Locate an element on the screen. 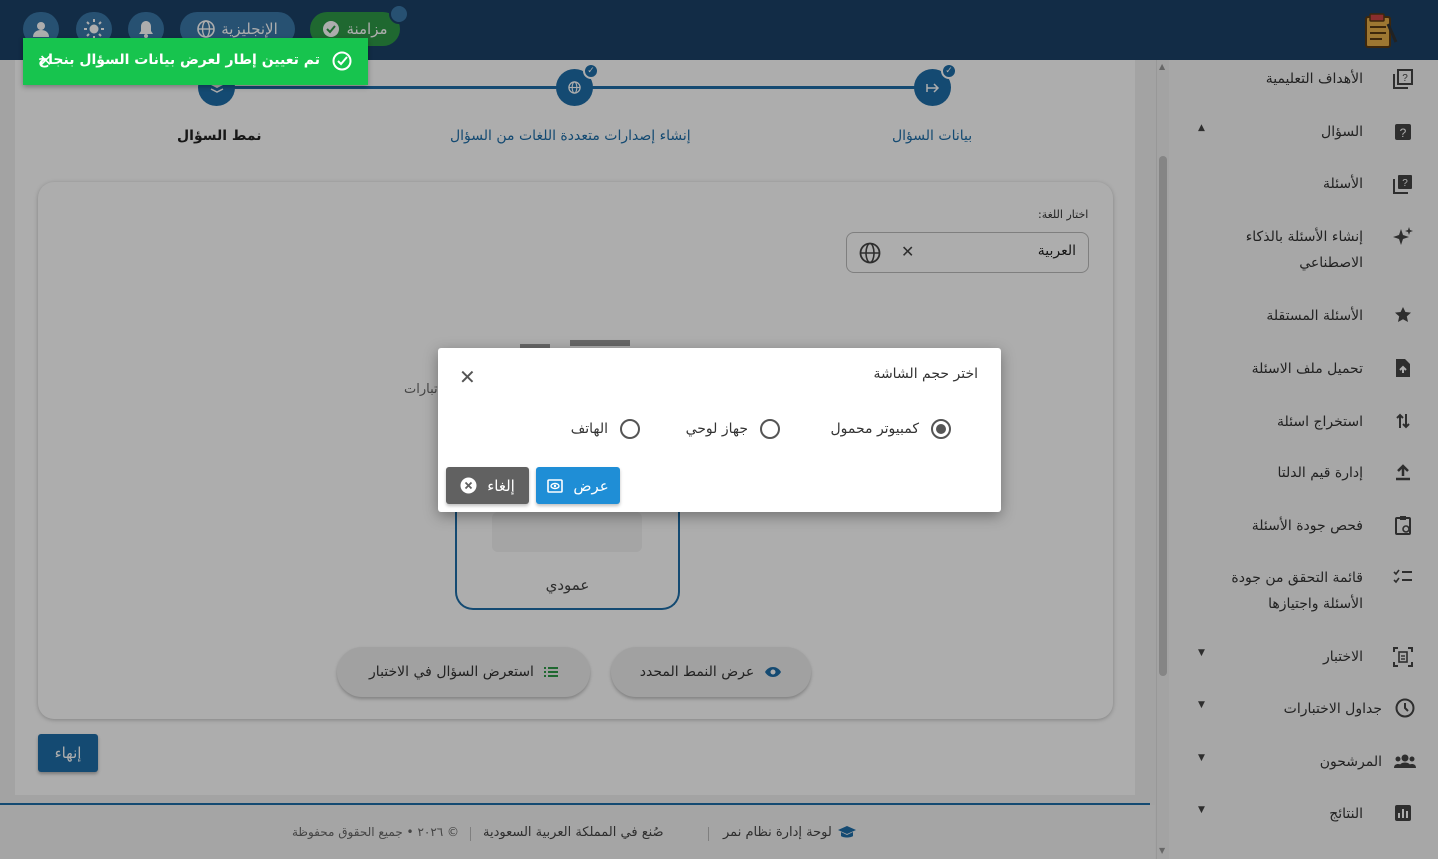 This screenshot has width=1438, height=859. success-toast: تم تعيين إطار لعرض بيانات السؤال بنجاح ✕ is located at coordinates (195, 61).